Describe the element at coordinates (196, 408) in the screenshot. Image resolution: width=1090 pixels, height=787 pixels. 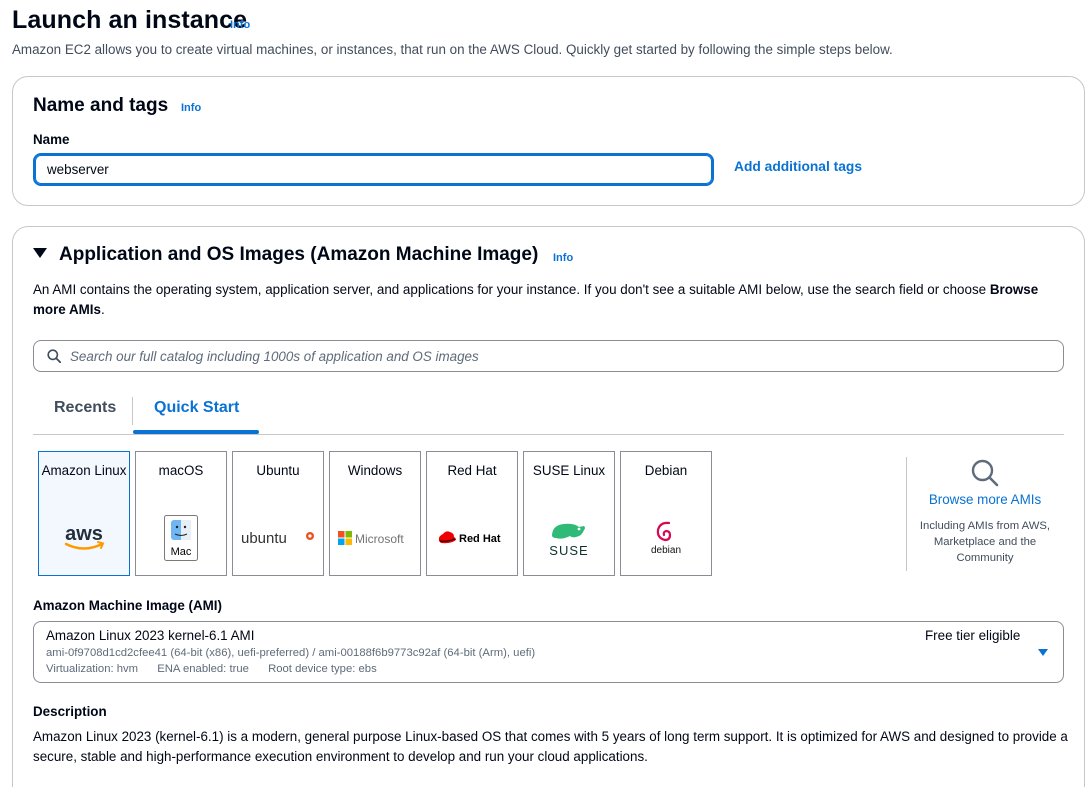
I see `tab-quick-start: Quick Start` at that location.